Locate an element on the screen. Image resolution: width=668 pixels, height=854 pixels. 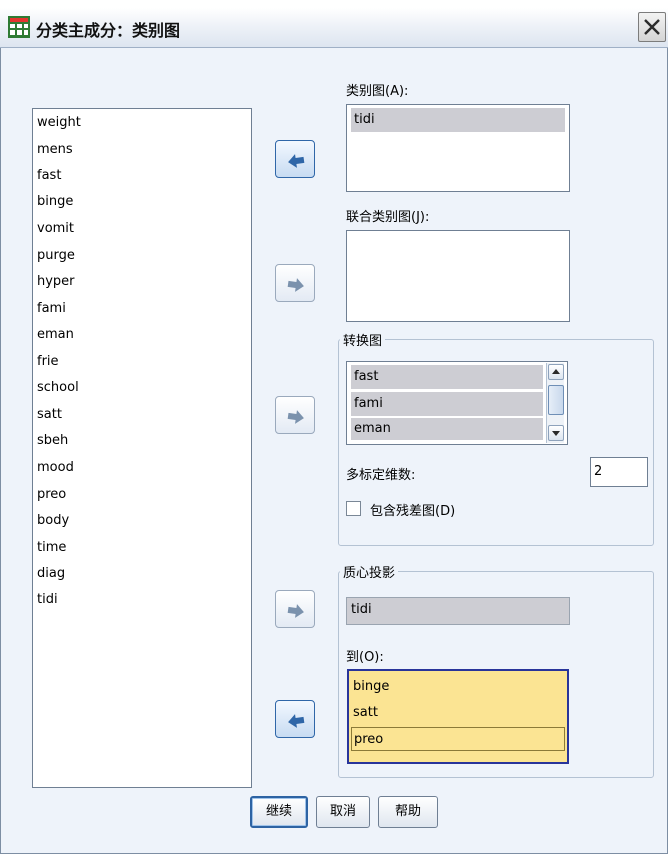
scroll-up-button is located at coordinates (556, 372).